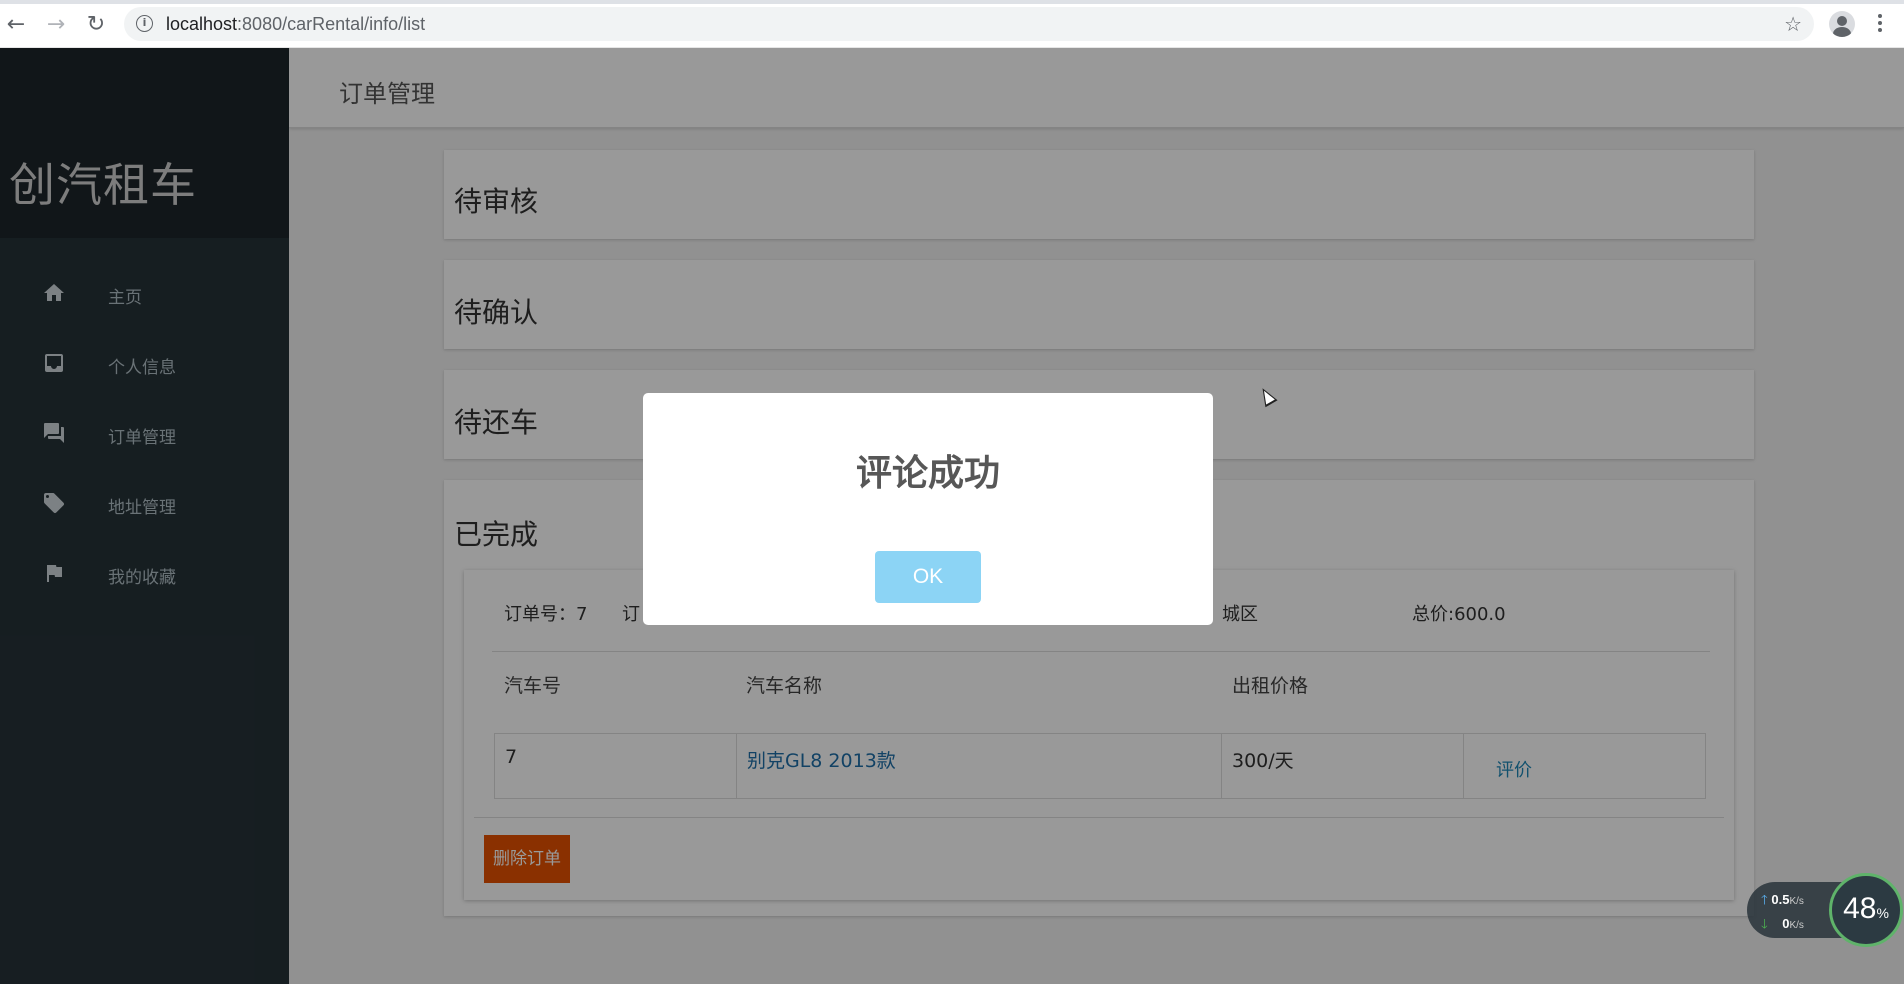 The height and width of the screenshot is (984, 1904). I want to click on tab-strip, so click(952, 2).